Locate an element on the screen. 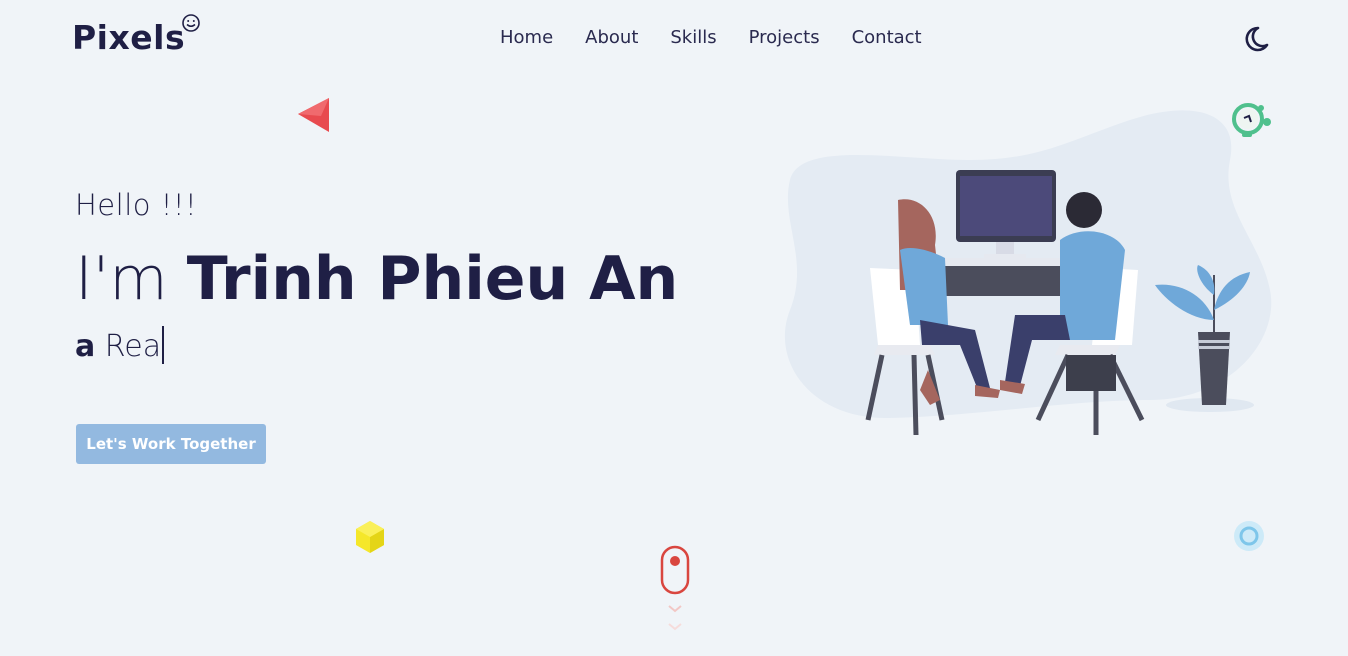 The image size is (1348, 656). scroll-down-indicator is located at coordinates (675, 590).